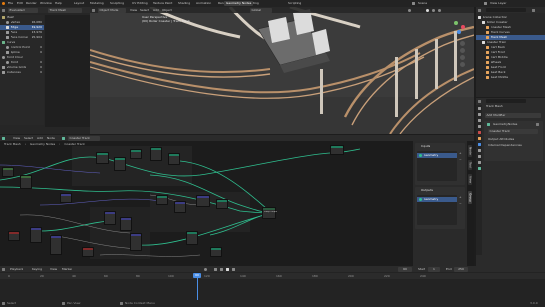  I want to click on tab-geometry-nodes: Geometry Nodes, so click(239, 3).